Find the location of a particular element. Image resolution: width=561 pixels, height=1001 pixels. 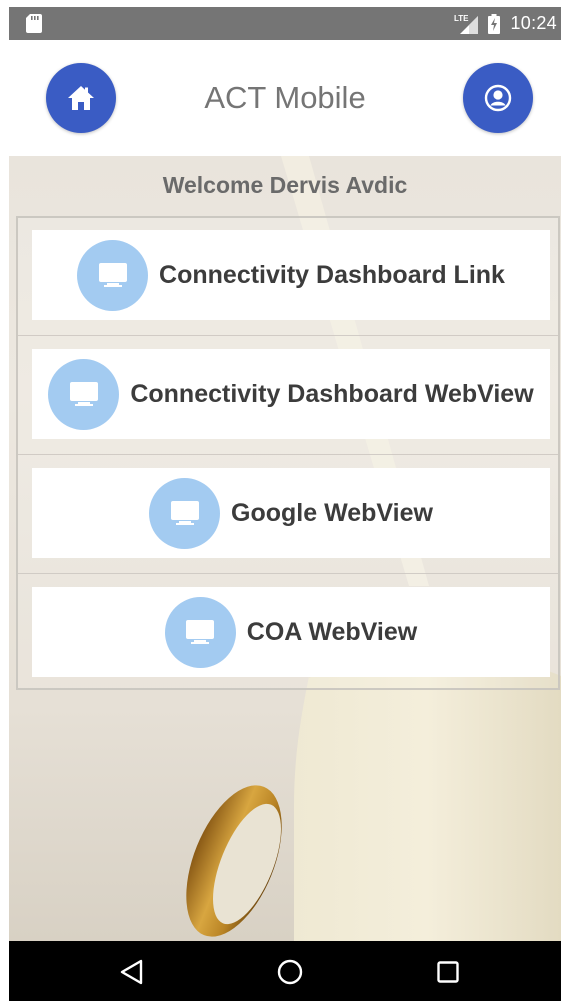

nav-home-button is located at coordinates (290, 972).